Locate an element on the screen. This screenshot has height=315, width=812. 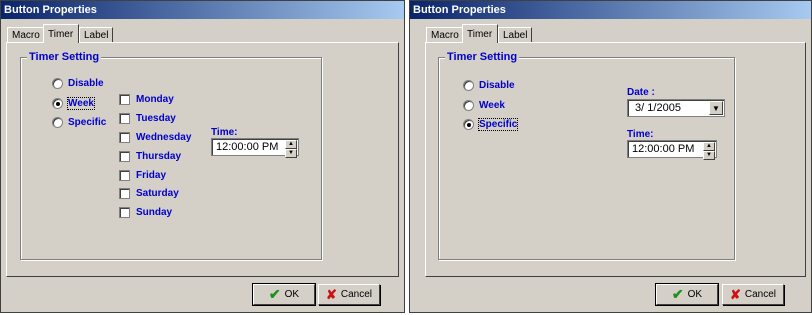
checkbox-tuesday: Tuesday is located at coordinates (147, 118).